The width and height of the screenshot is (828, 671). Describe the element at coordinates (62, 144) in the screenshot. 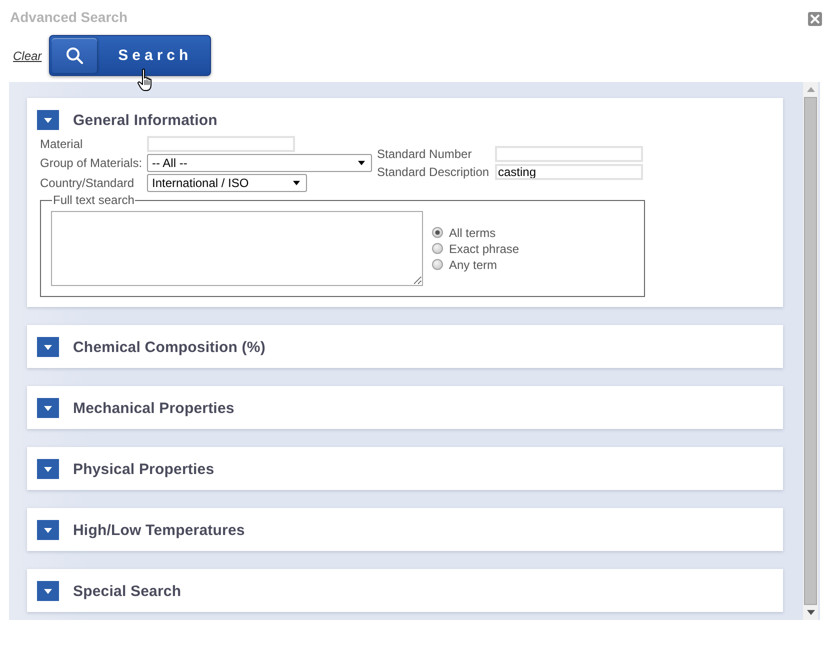

I see `field-label: Material` at that location.